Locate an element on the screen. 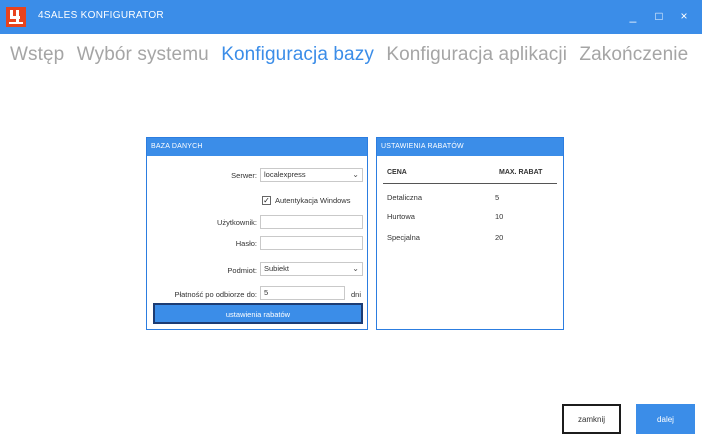  entity-label: Podmiot: is located at coordinates (242, 270).